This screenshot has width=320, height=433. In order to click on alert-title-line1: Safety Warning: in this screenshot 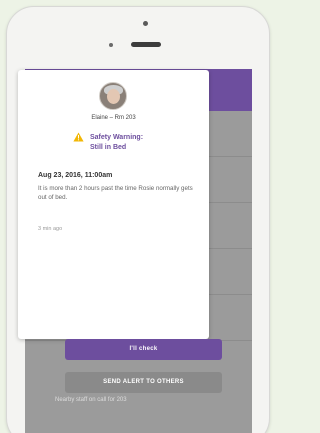, I will do `click(117, 137)`.